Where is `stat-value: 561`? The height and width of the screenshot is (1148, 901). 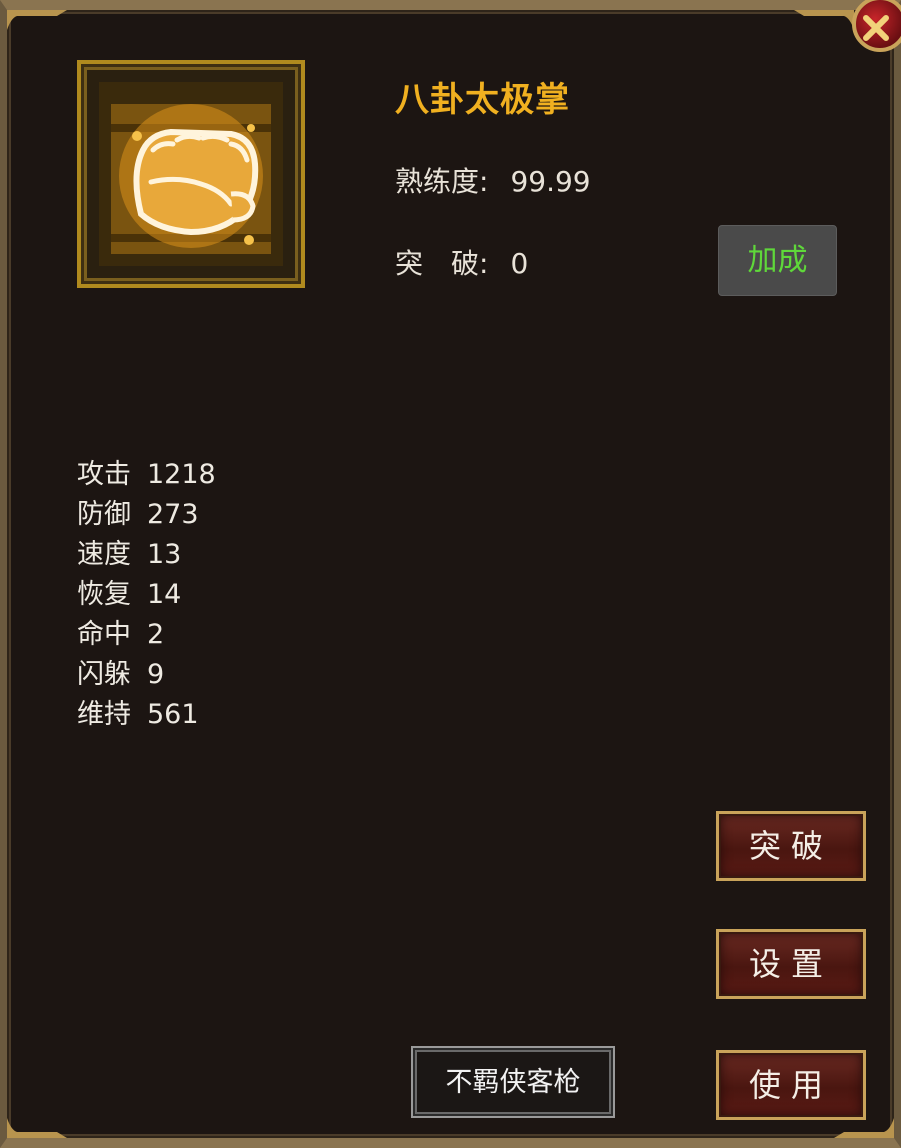
stat-value: 561 is located at coordinates (173, 714).